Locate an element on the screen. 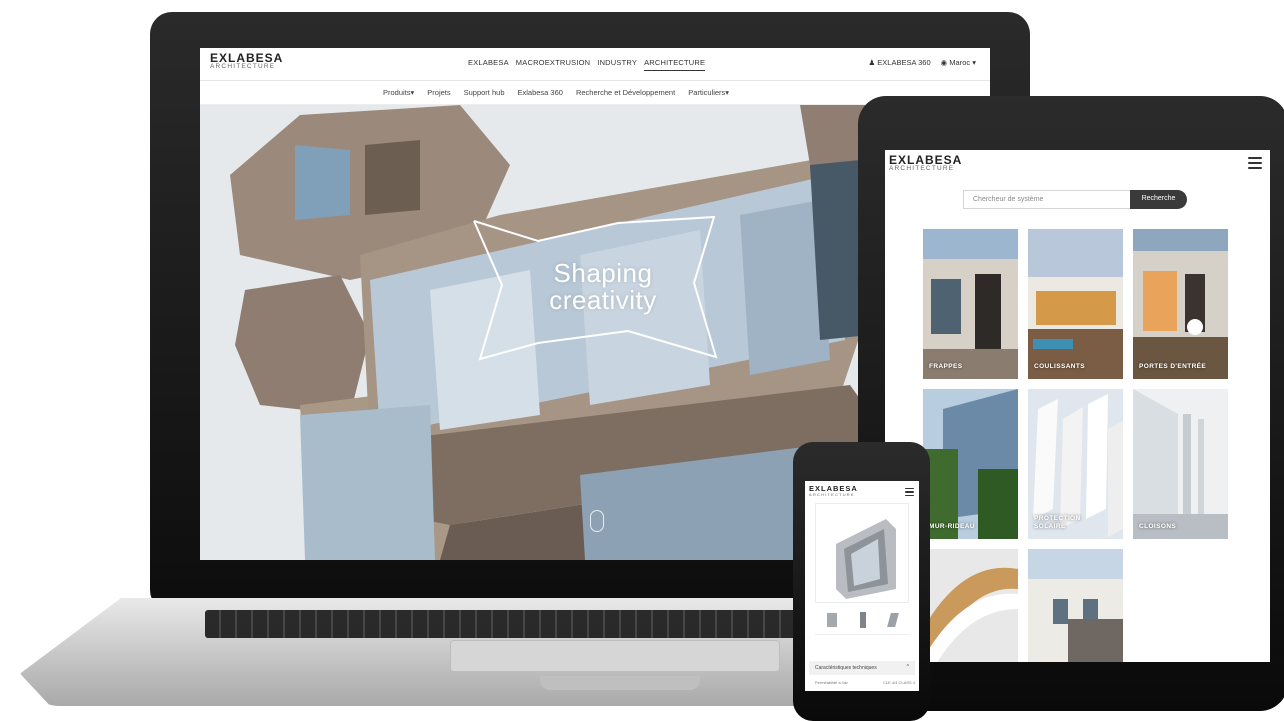 The width and height of the screenshot is (1284, 721). sub-nav-individuals: Particuliers▾ is located at coordinates (708, 92).